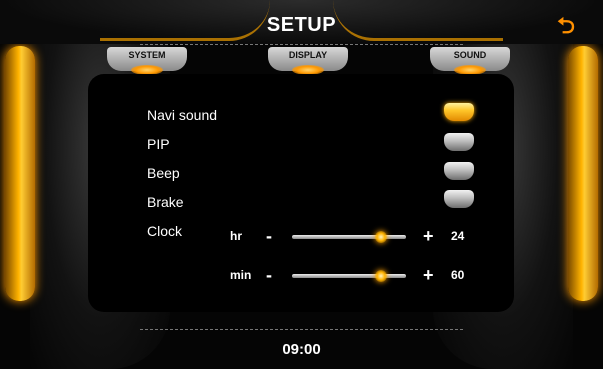  Describe the element at coordinates (147, 55) in the screenshot. I see `tab-system-label: SYSTEM` at that location.